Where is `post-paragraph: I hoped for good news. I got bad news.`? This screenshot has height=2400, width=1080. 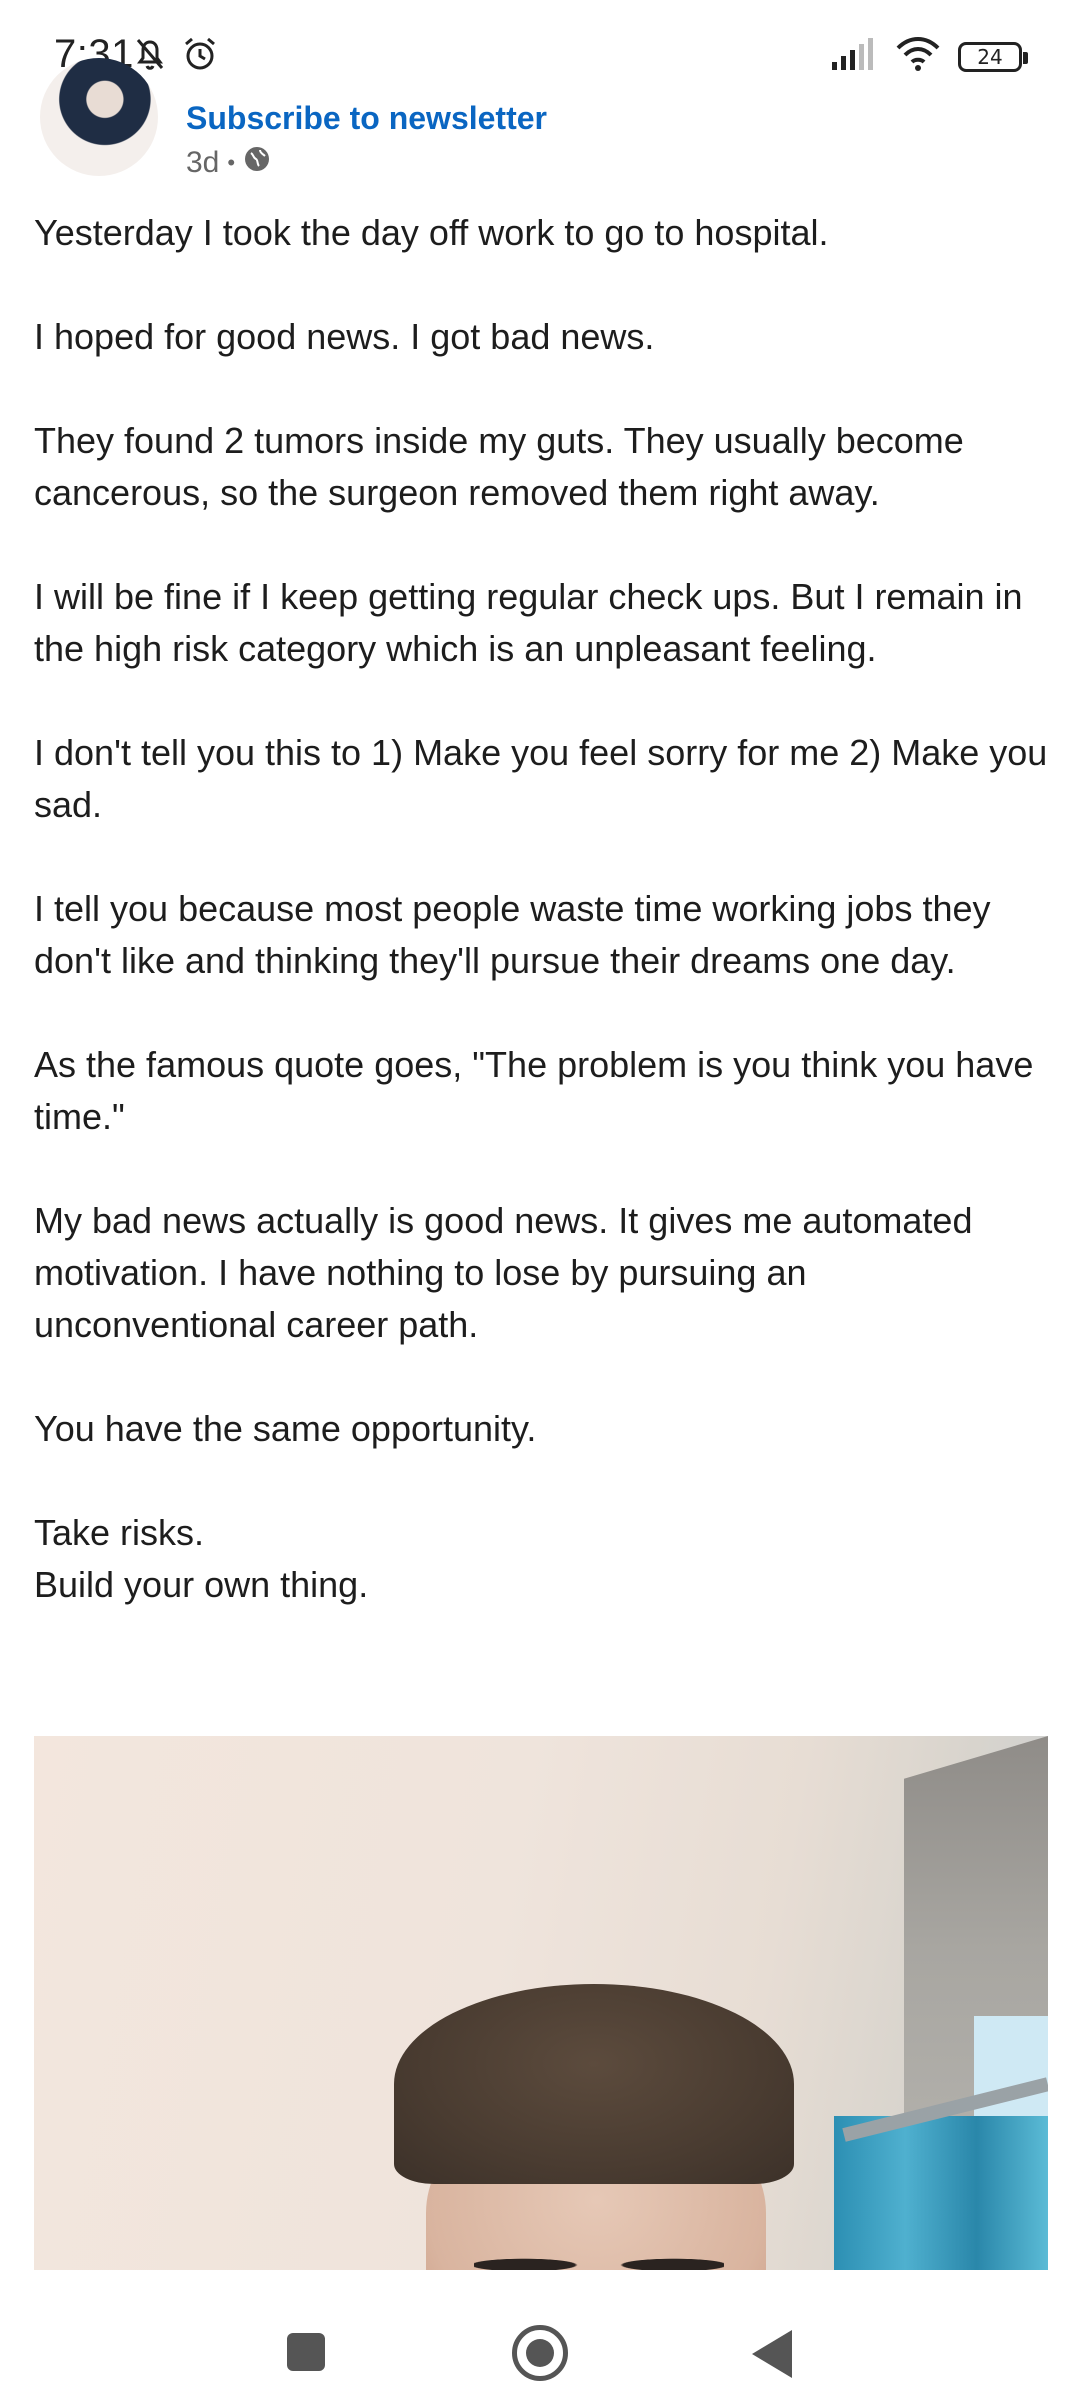 post-paragraph: I hoped for good news. I got bad news. is located at coordinates (344, 336).